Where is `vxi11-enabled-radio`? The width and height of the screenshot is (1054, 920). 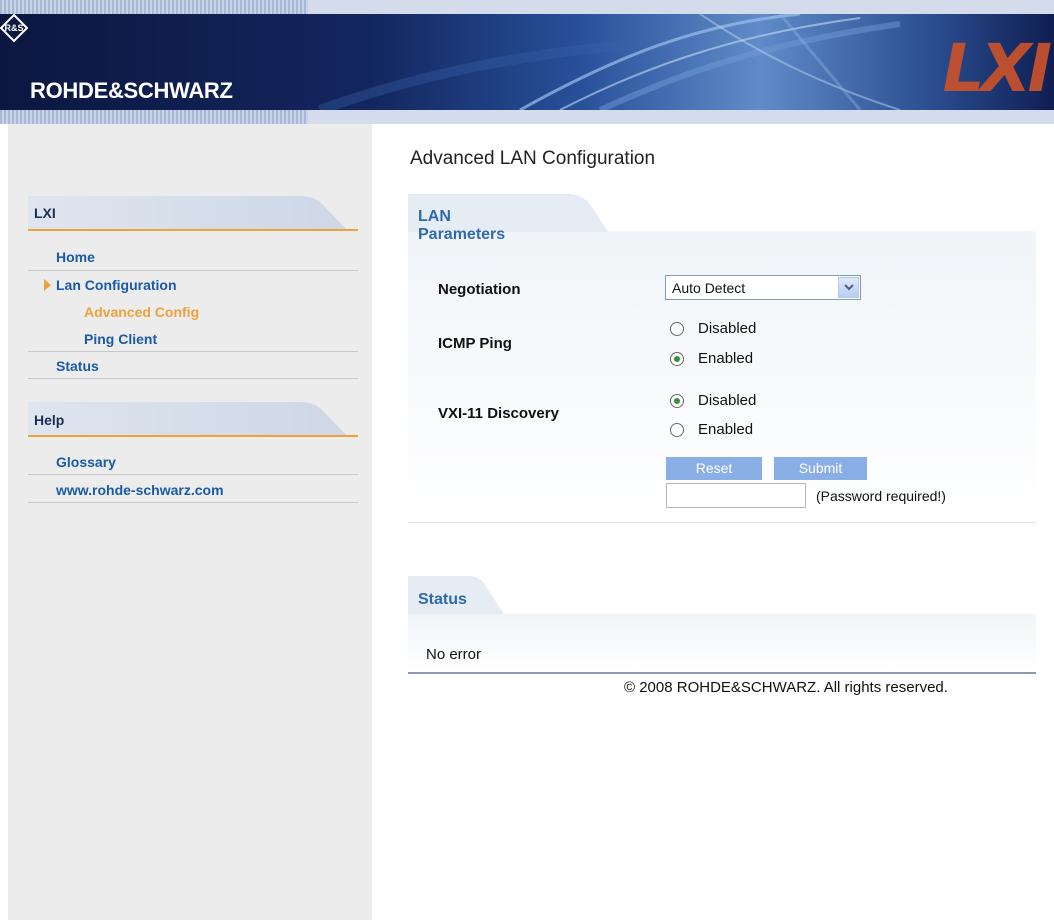 vxi11-enabled-radio is located at coordinates (677, 430).